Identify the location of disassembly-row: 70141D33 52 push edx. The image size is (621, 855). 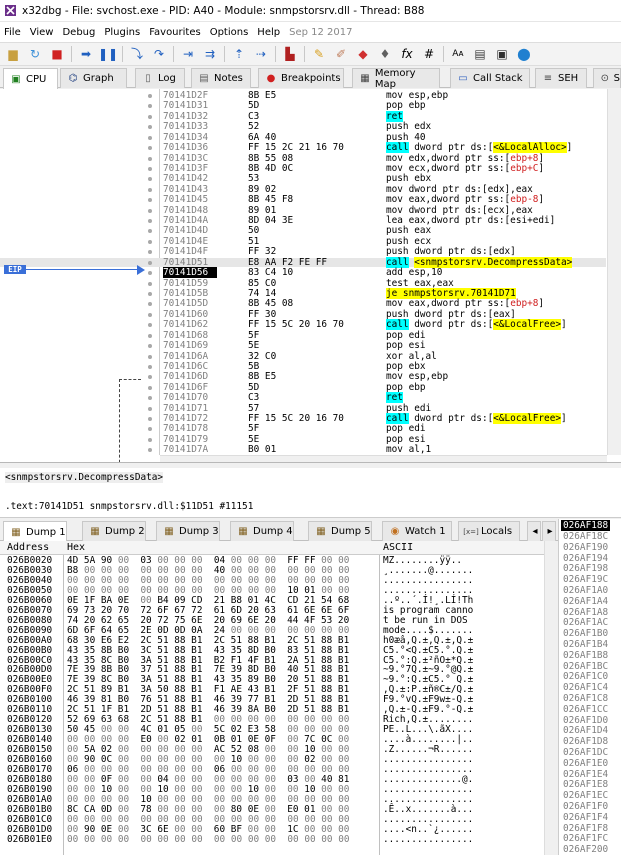
(303, 126).